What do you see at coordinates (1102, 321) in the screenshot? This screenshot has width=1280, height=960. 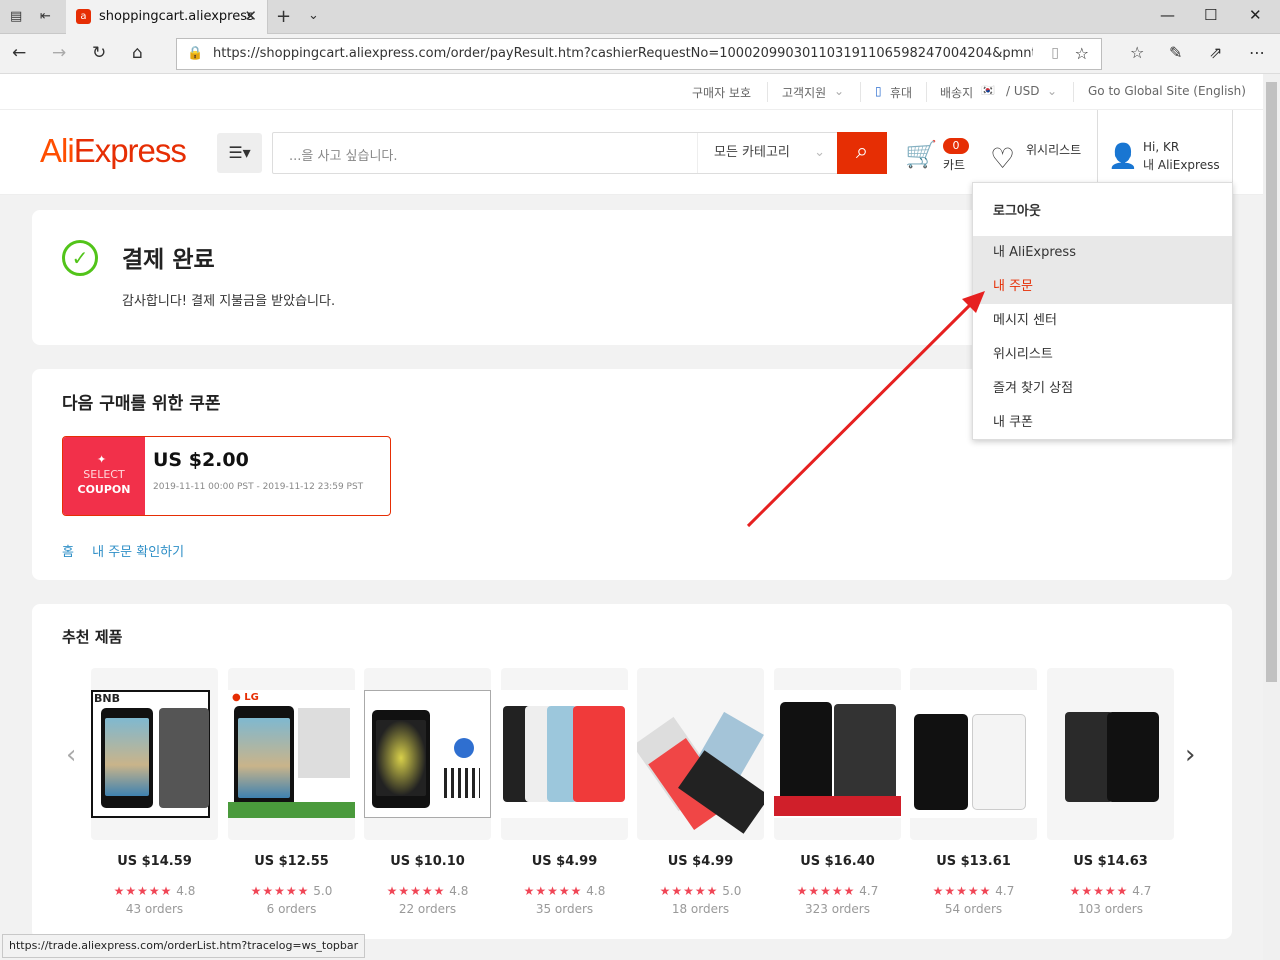 I see `menu-item-message-center: 메시지 센터` at bounding box center [1102, 321].